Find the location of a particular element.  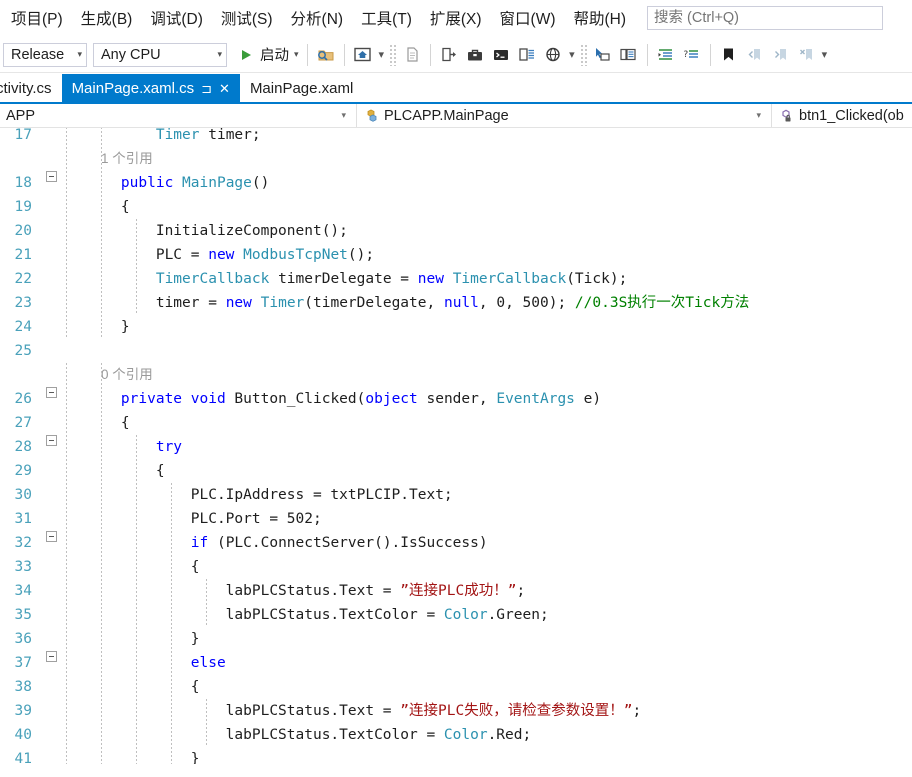

new-file-button is located at coordinates (412, 55).